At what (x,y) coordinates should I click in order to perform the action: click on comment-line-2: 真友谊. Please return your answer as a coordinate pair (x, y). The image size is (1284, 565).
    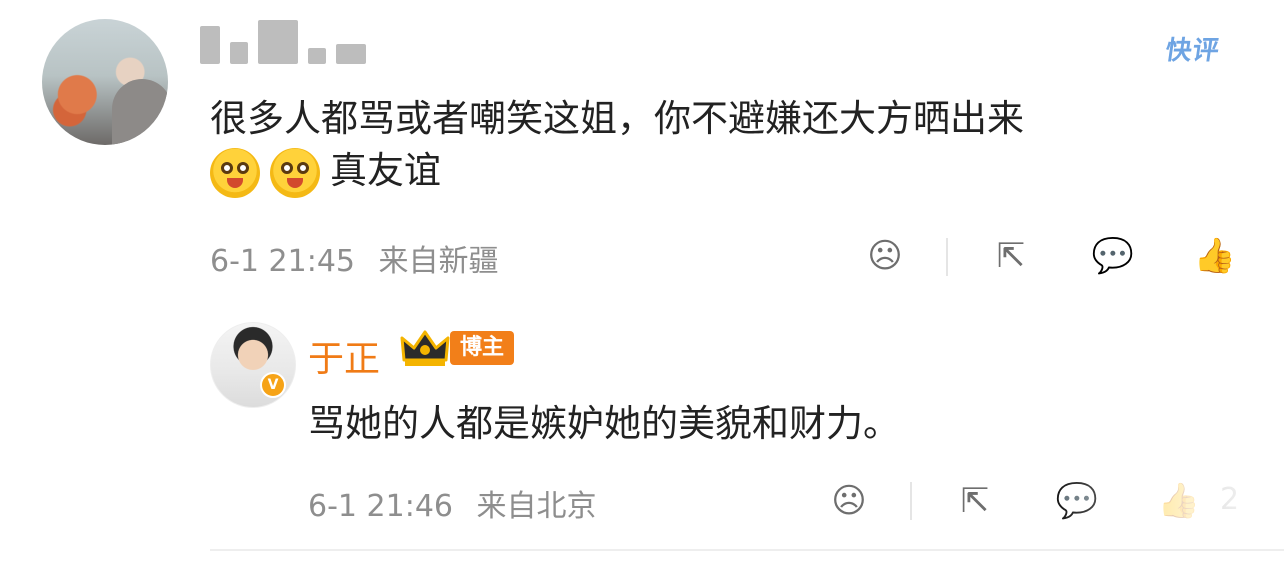
    Looking at the image, I should click on (715, 171).